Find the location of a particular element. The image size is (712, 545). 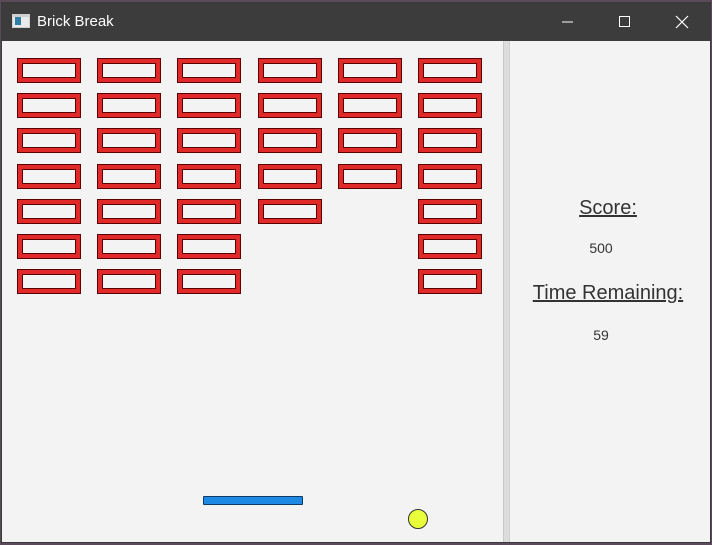

minimize-button is located at coordinates (567, 22).